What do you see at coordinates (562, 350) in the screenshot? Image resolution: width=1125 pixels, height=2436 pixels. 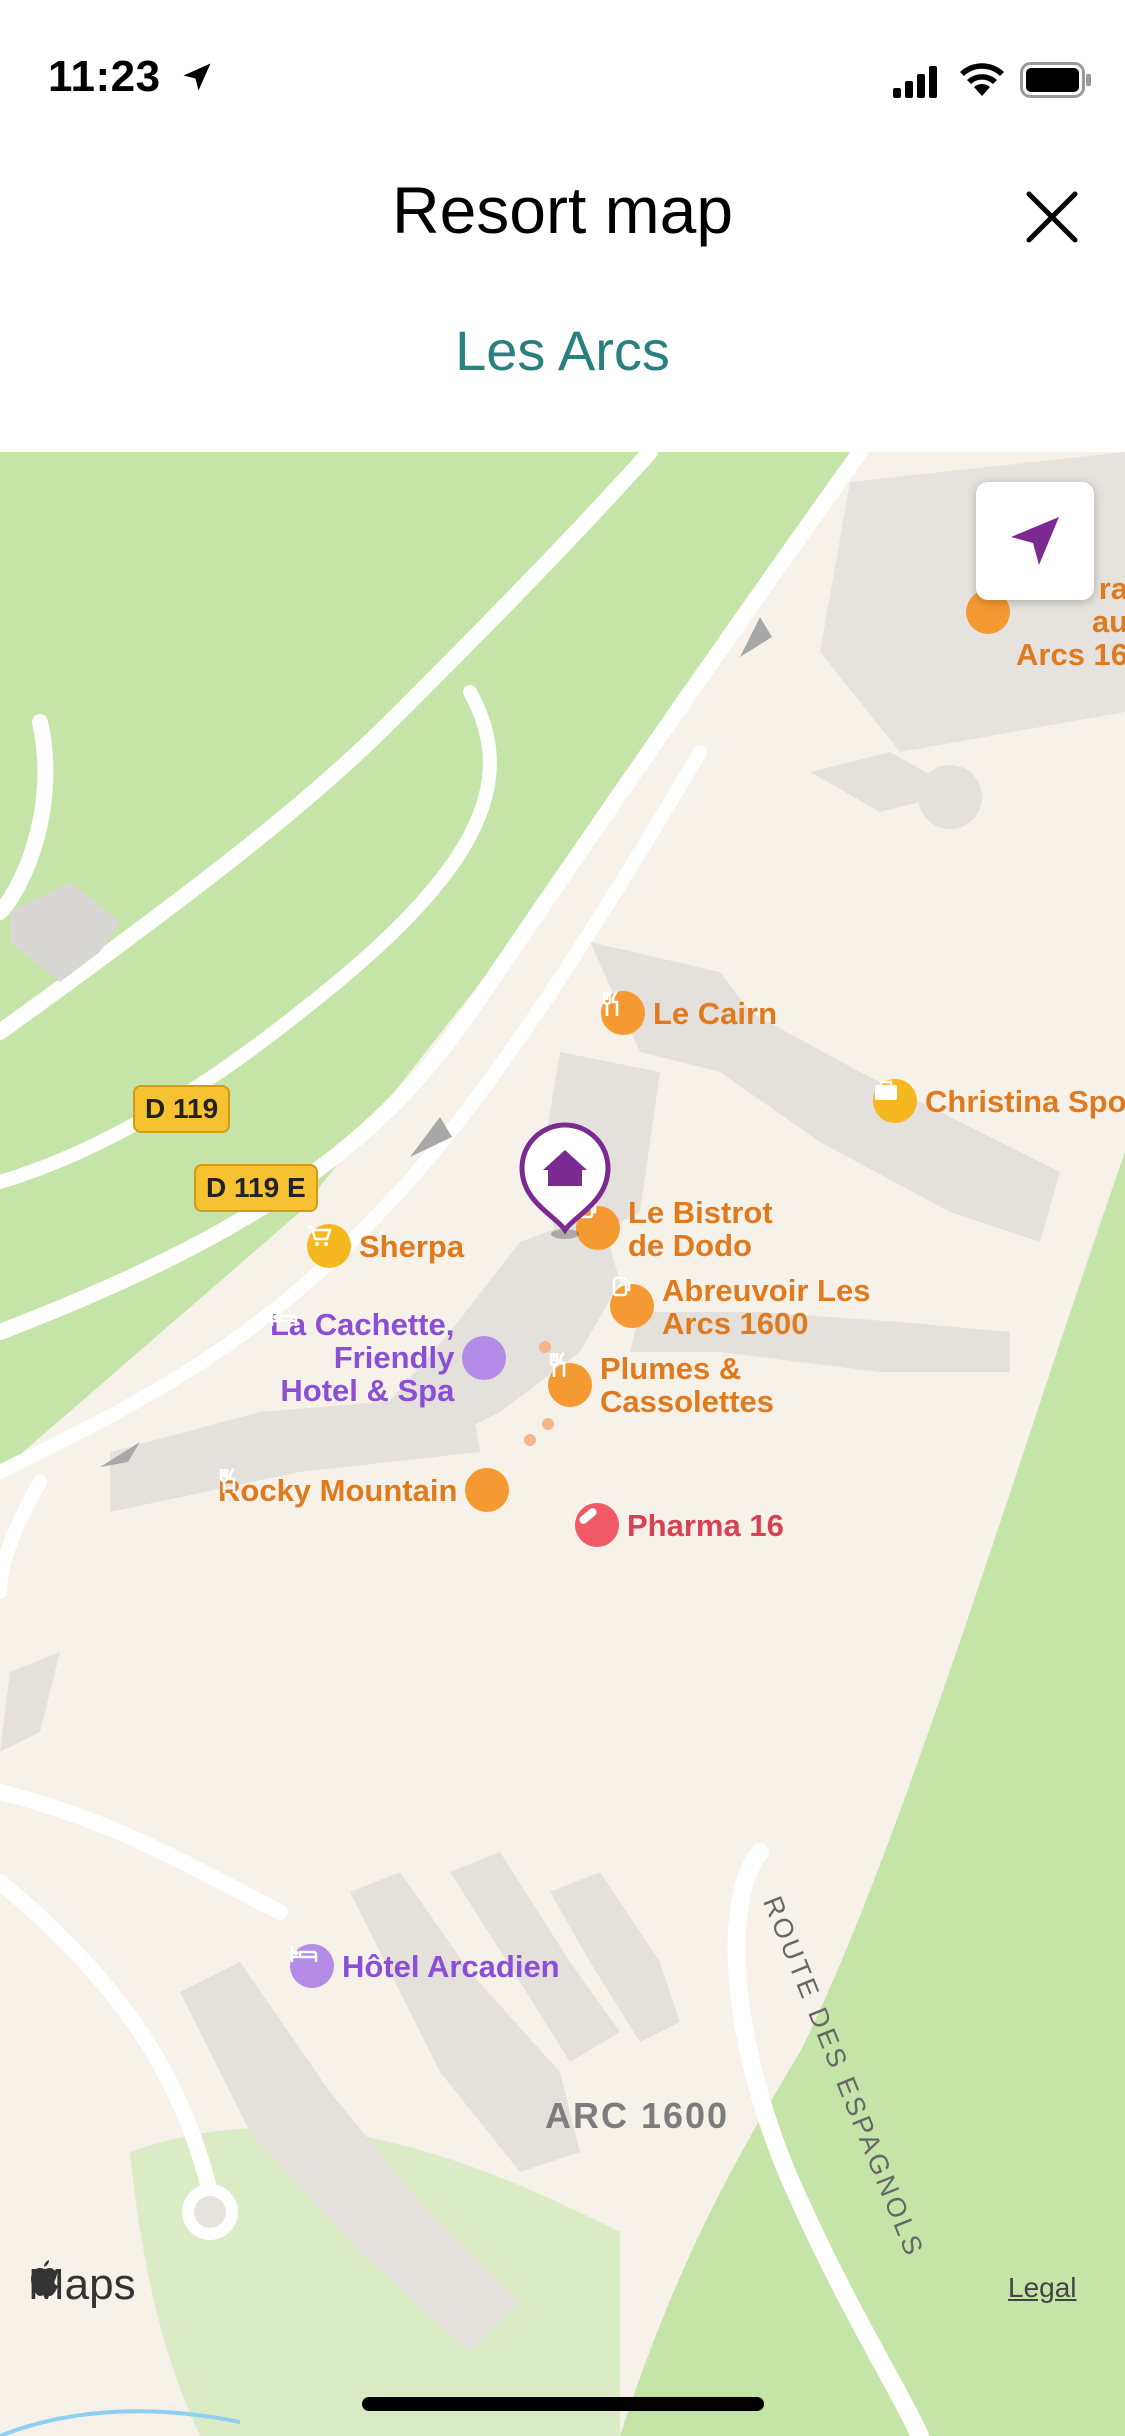 I see `resort-name: Les Arcs` at bounding box center [562, 350].